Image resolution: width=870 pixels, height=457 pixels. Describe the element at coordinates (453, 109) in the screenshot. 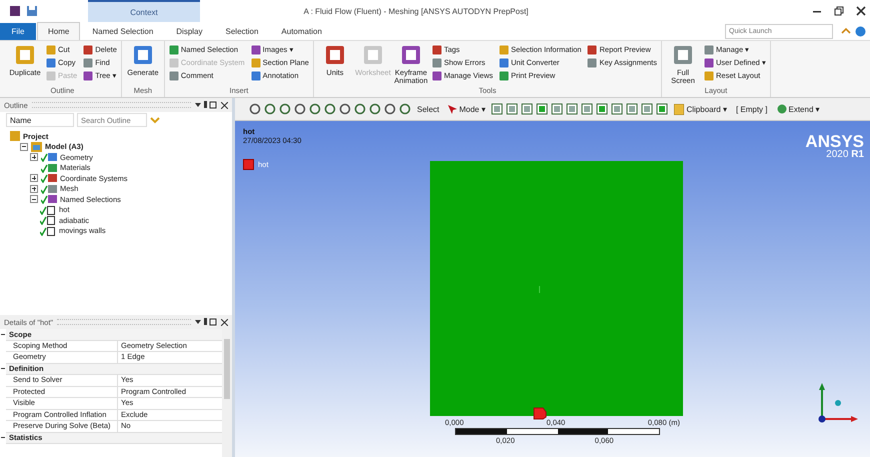

I see `cursor-icon` at that location.